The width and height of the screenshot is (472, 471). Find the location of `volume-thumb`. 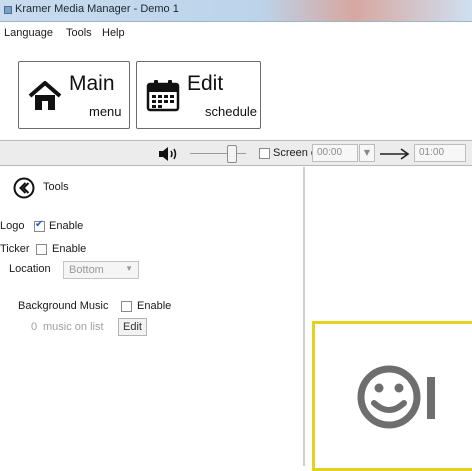

volume-thumb is located at coordinates (232, 154).